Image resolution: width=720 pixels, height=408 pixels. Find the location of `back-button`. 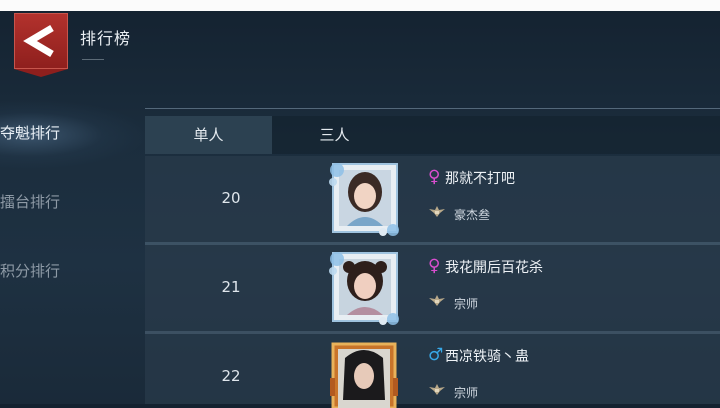

back-button is located at coordinates (41, 45).